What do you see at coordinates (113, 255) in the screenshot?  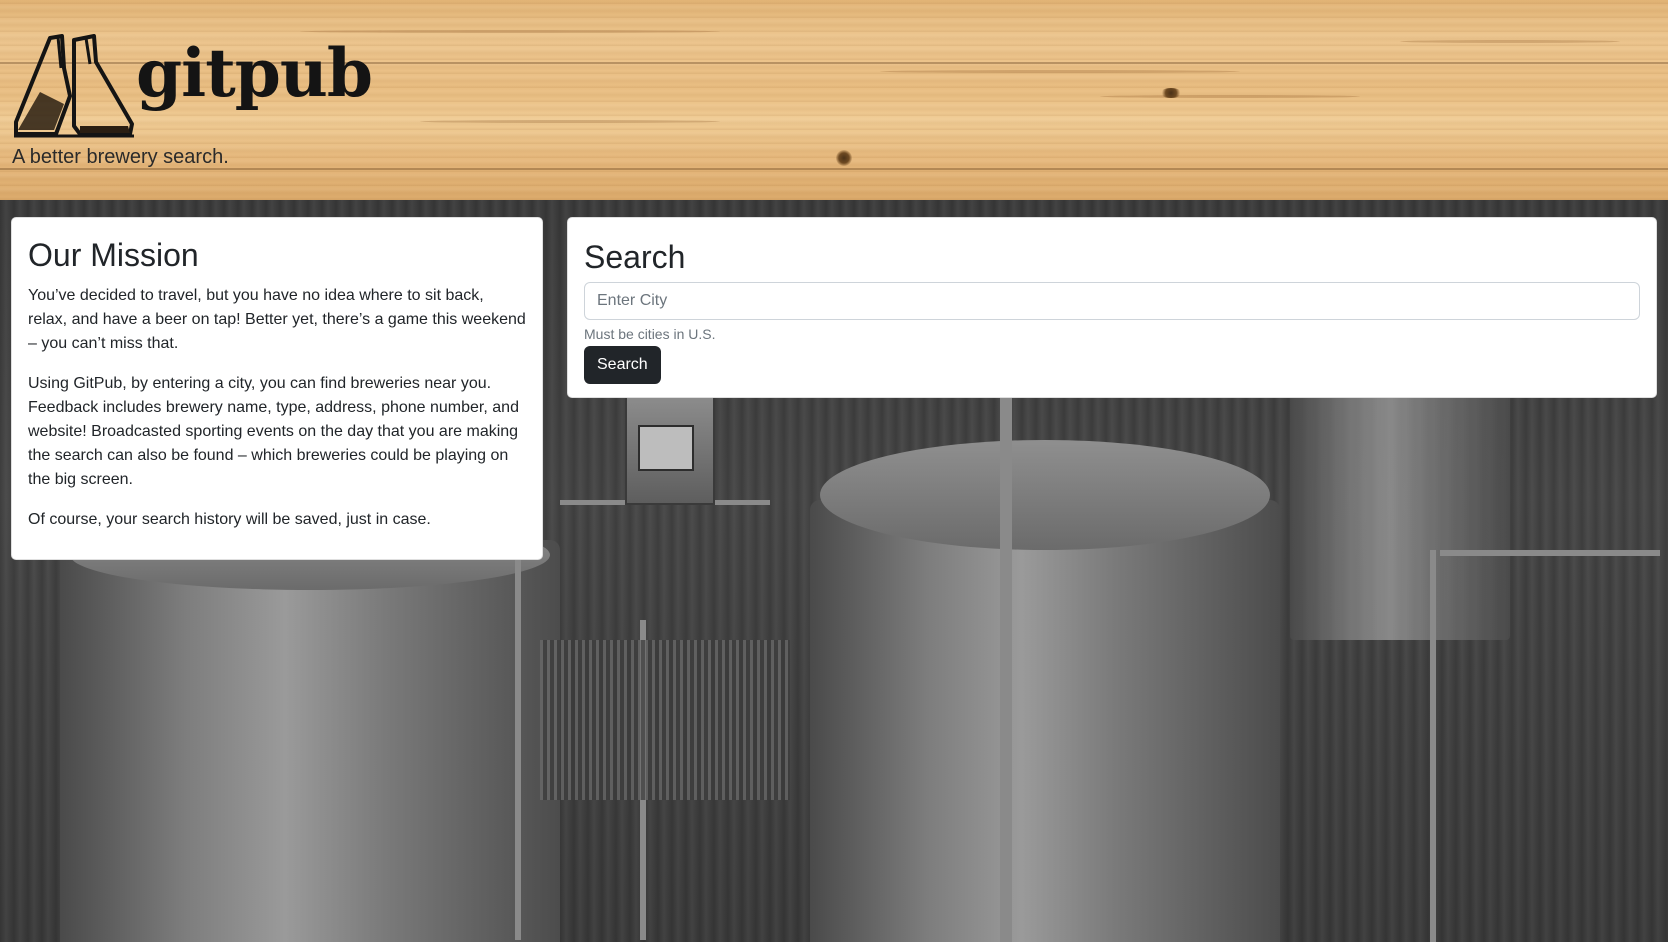 I see `mission-title: Our Mission` at bounding box center [113, 255].